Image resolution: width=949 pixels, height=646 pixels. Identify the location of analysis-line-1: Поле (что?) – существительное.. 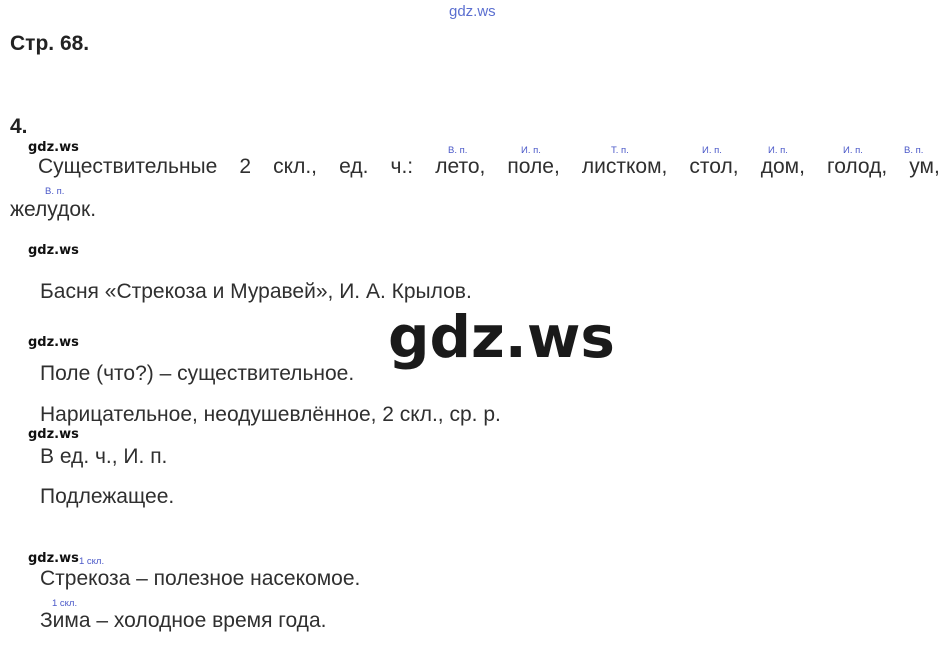
(197, 373).